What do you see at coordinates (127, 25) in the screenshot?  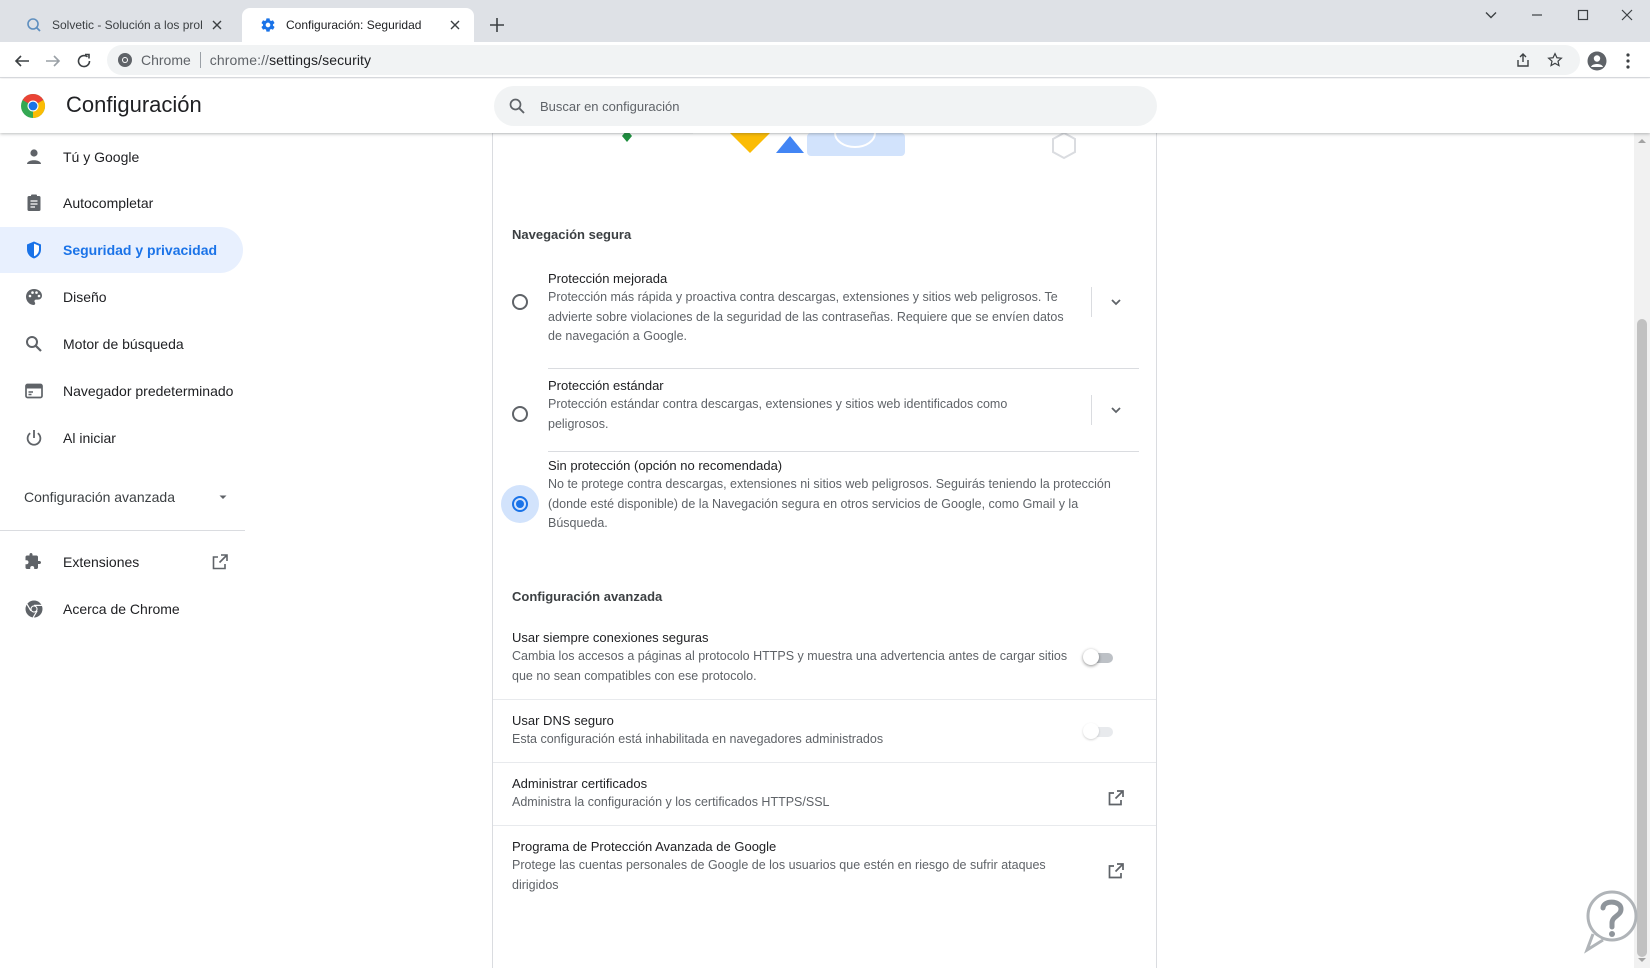 I see `tab-title: Solvetic - Solución a los problemas` at bounding box center [127, 25].